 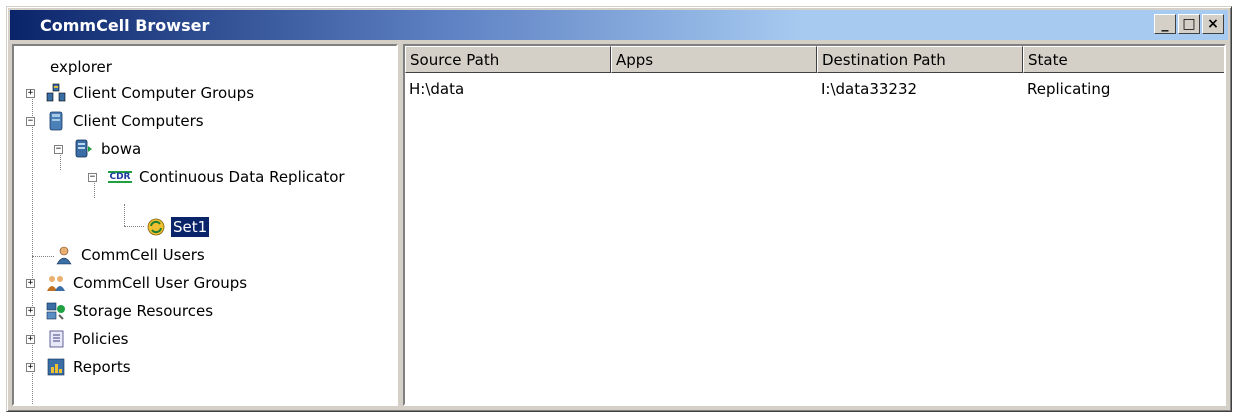 I want to click on tree-root-label: explorer, so click(x=81, y=67).